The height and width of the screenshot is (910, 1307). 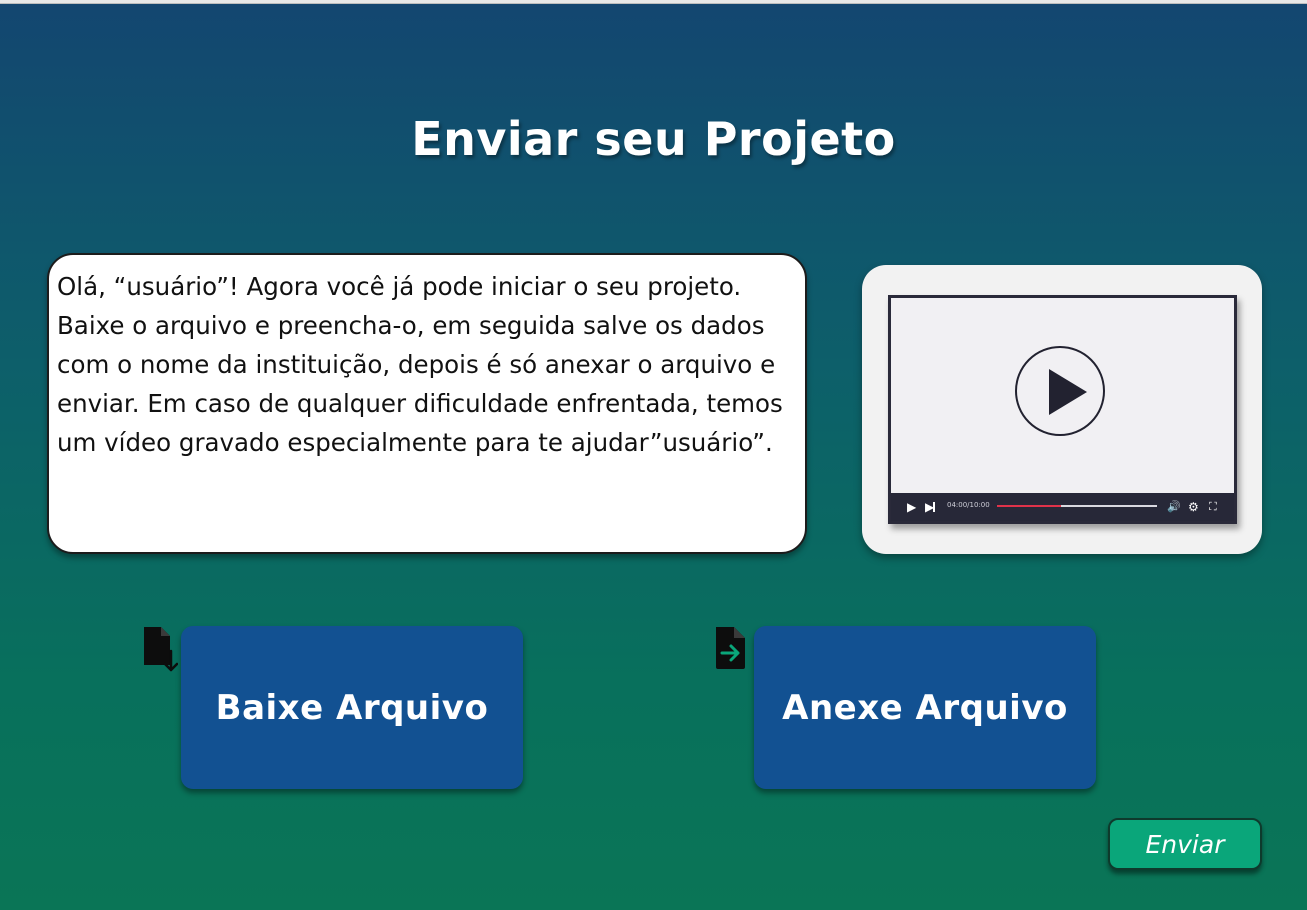 What do you see at coordinates (930, 507) in the screenshot?
I see `skip-next-icon: ▶​` at bounding box center [930, 507].